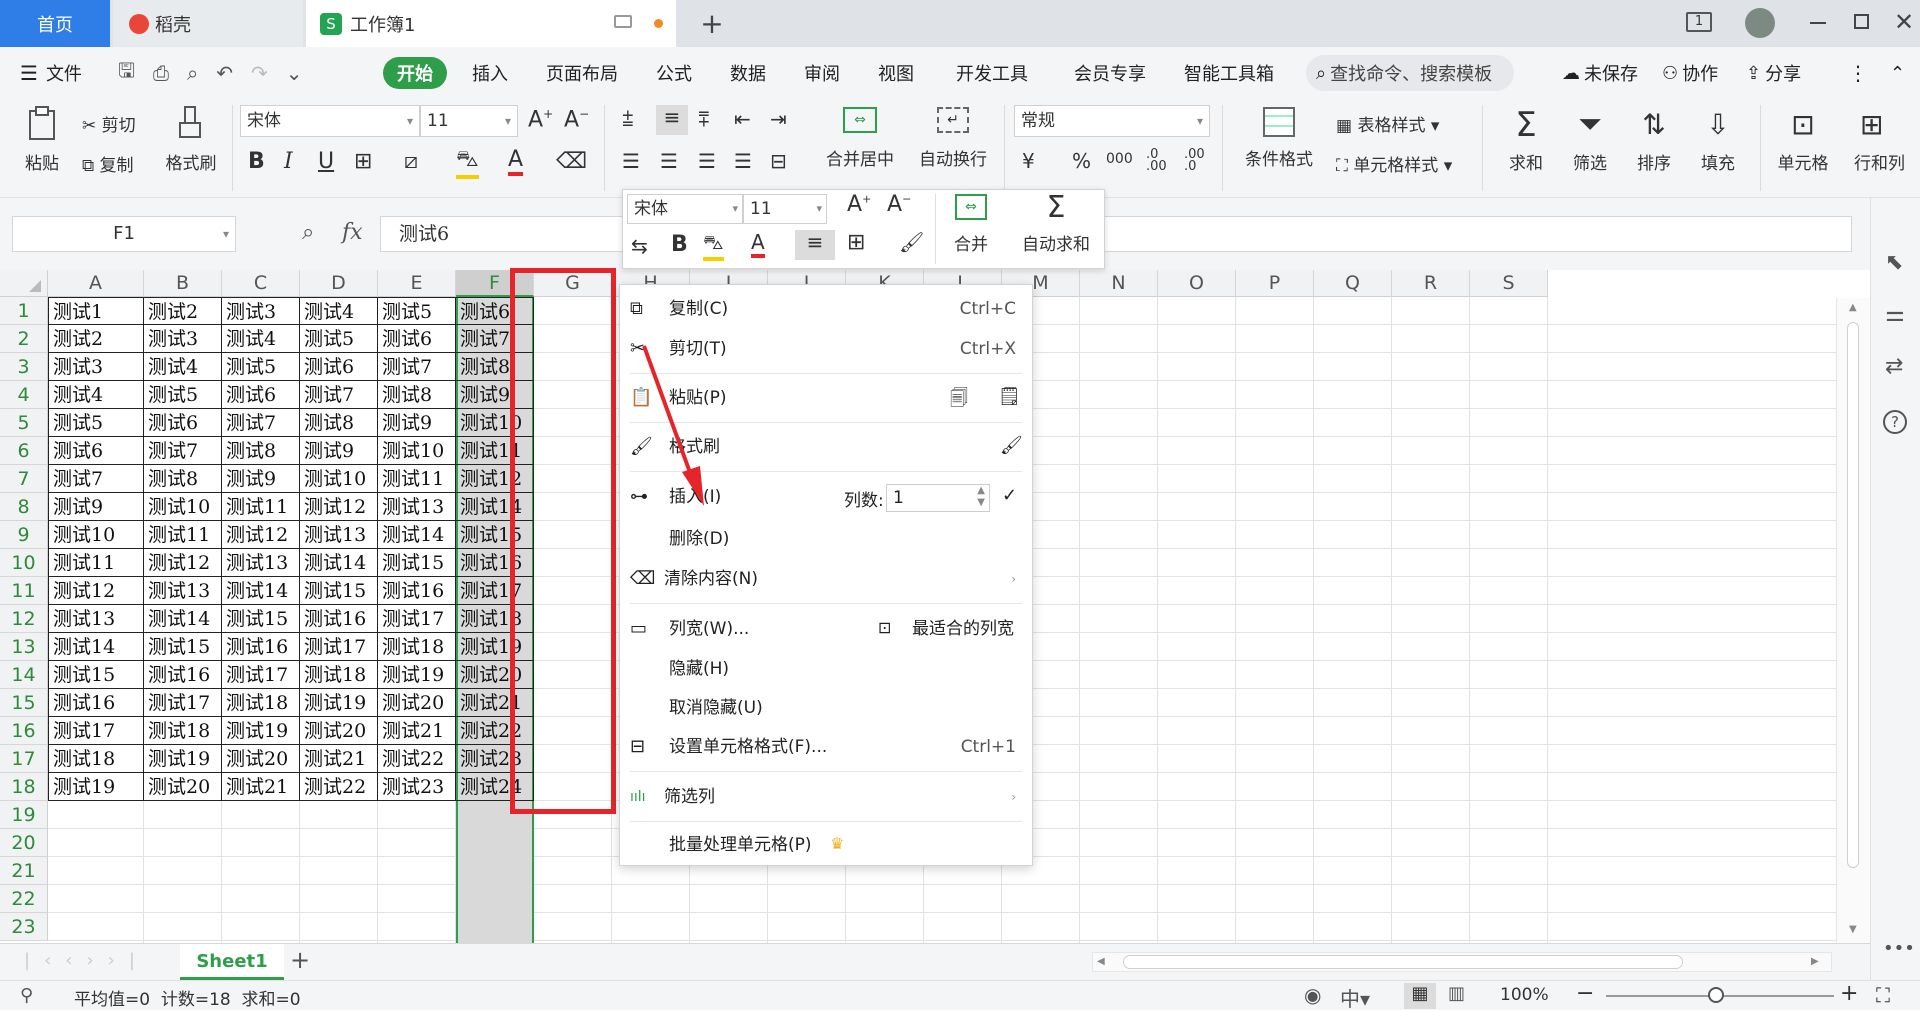 Image resolution: width=1920 pixels, height=1012 pixels. What do you see at coordinates (742, 119) in the screenshot?
I see `indent-decrease-icon: ⇤` at bounding box center [742, 119].